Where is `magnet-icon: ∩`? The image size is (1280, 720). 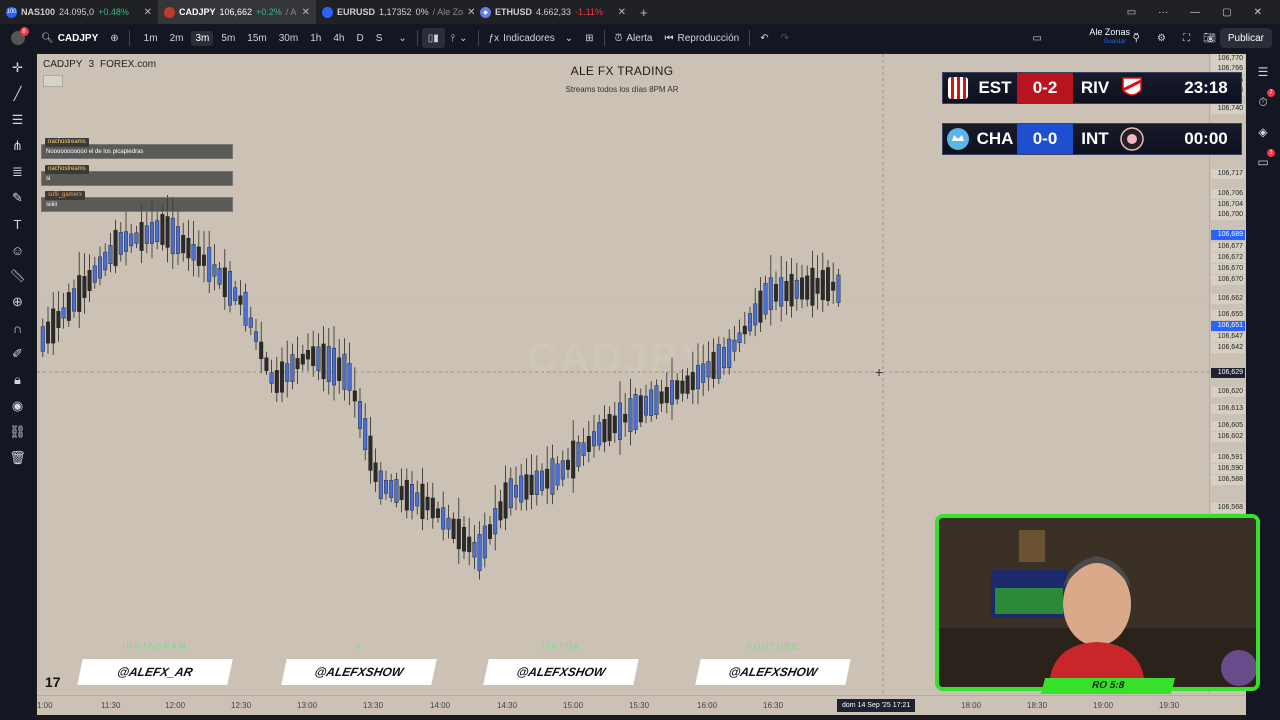 magnet-icon: ∩ is located at coordinates (18, 328).